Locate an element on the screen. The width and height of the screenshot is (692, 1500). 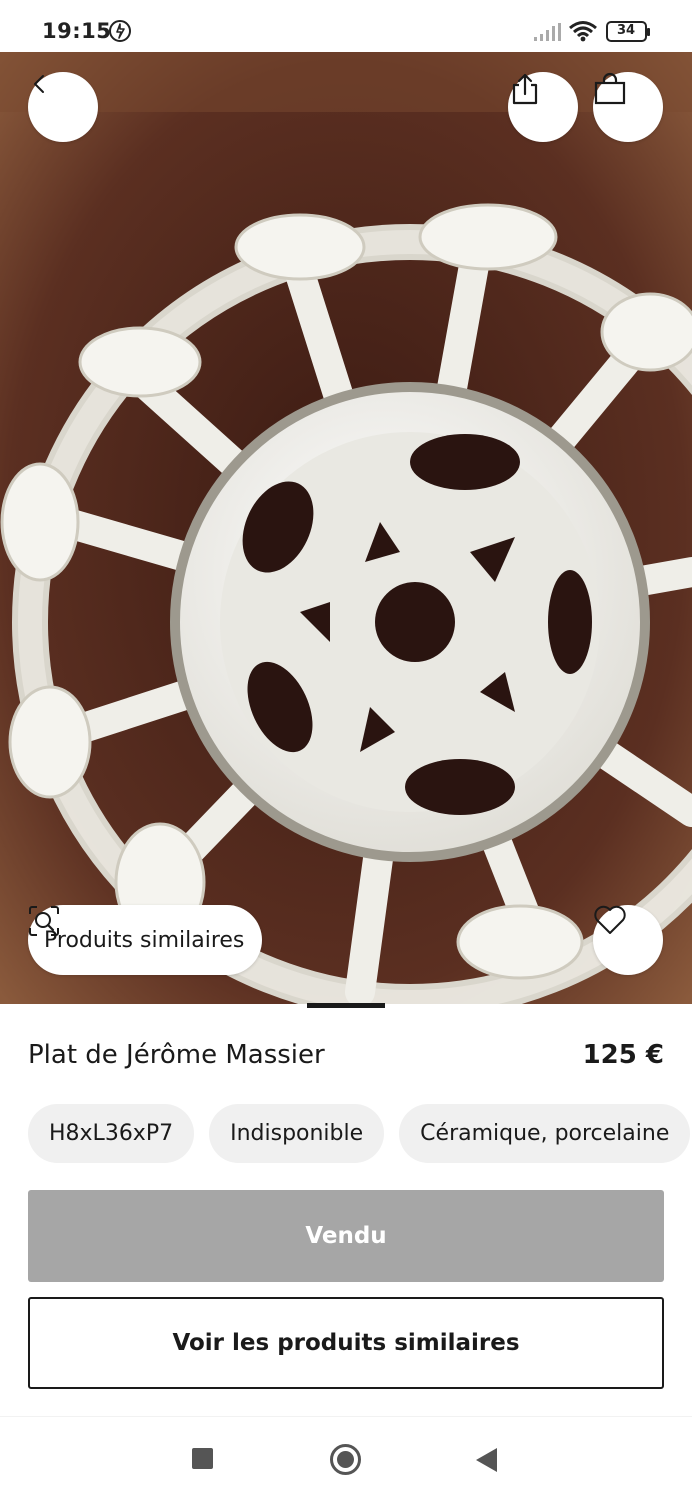
similar-products-button: Produits similaires is located at coordinates (145, 940).